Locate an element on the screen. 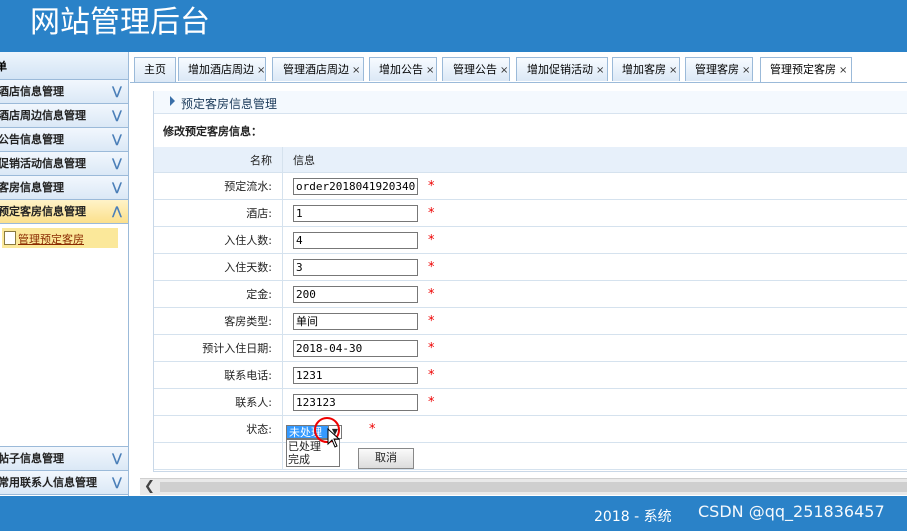  sidebar-item-hotel: 酒店信息管理 ⋁ is located at coordinates (64, 92).